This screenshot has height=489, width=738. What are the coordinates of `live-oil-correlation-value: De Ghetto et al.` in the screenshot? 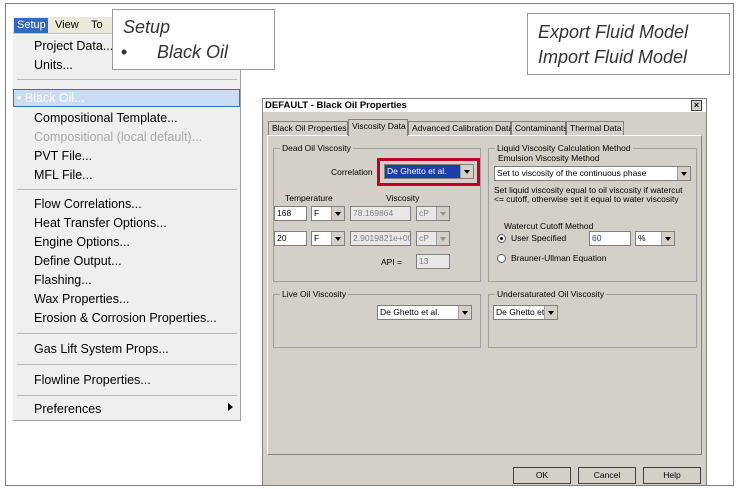 It's located at (410, 312).